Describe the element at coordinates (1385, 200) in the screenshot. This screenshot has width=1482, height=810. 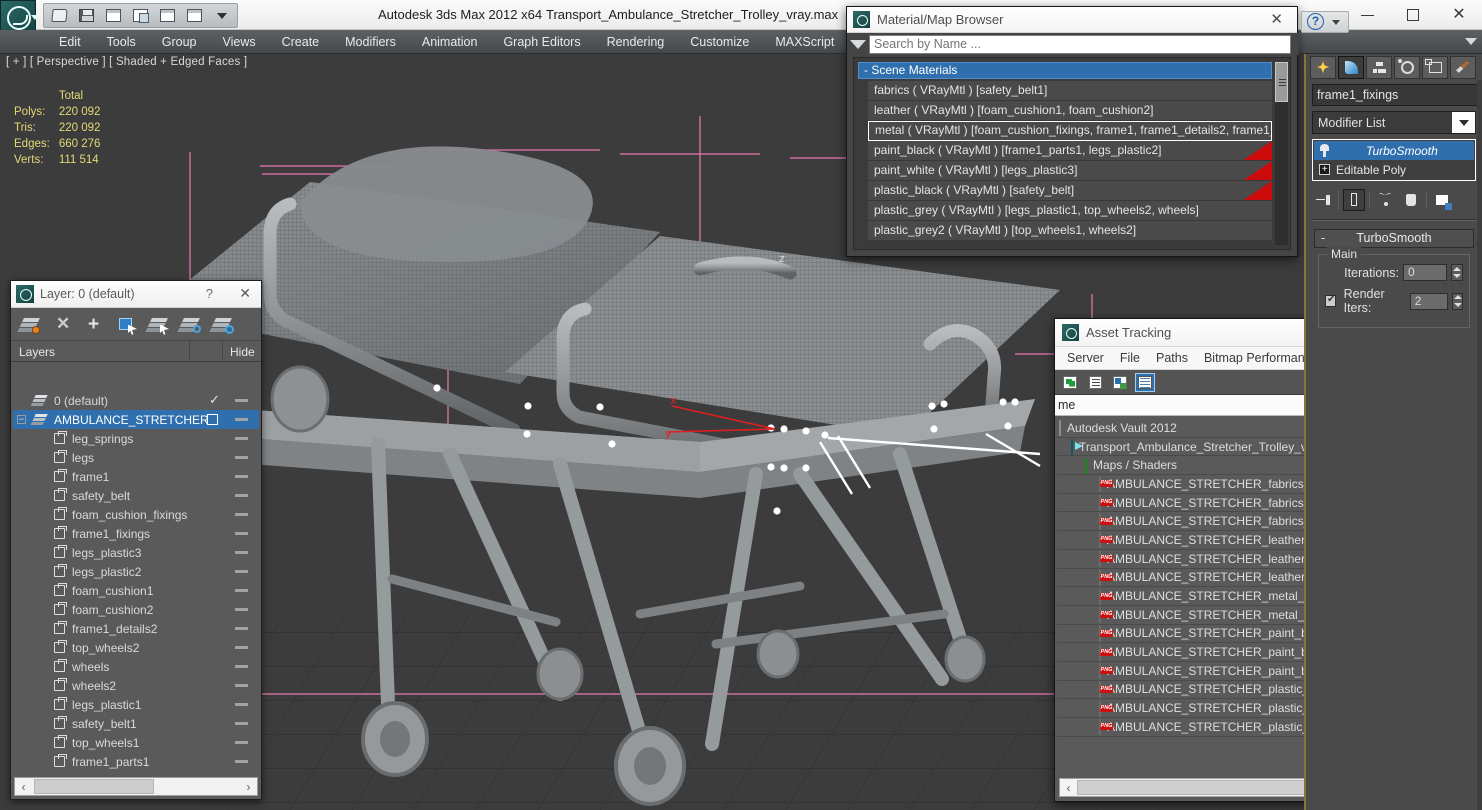
I see `make-unique-icon` at that location.